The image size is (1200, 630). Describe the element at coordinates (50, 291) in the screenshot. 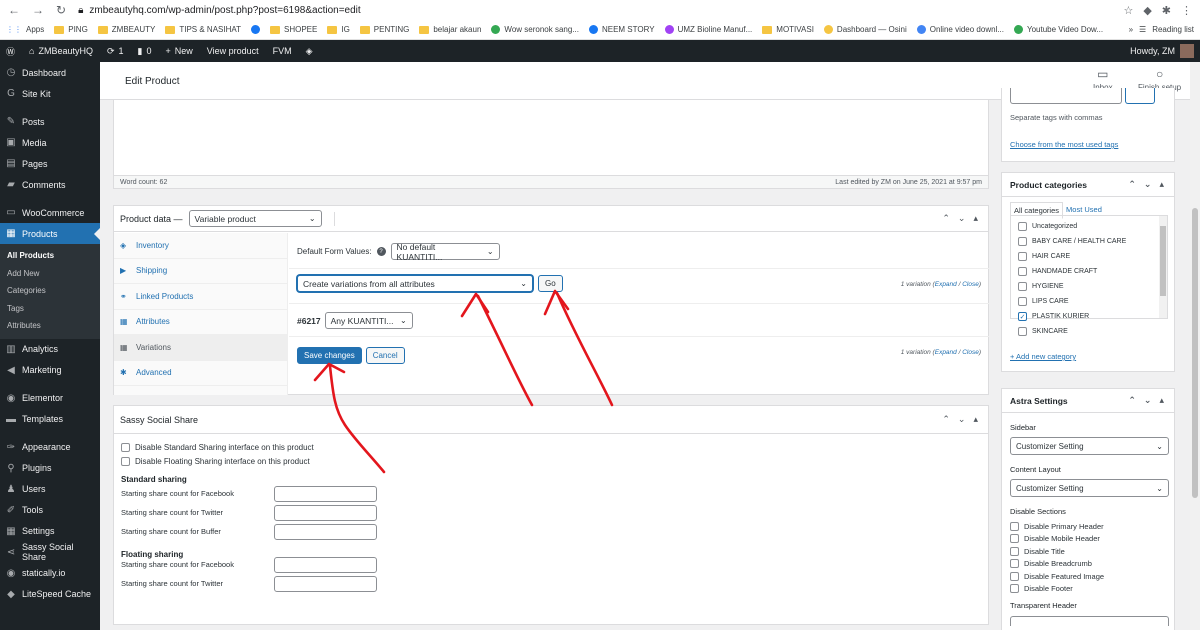

I see `submenu-item-categories: Categories` at that location.